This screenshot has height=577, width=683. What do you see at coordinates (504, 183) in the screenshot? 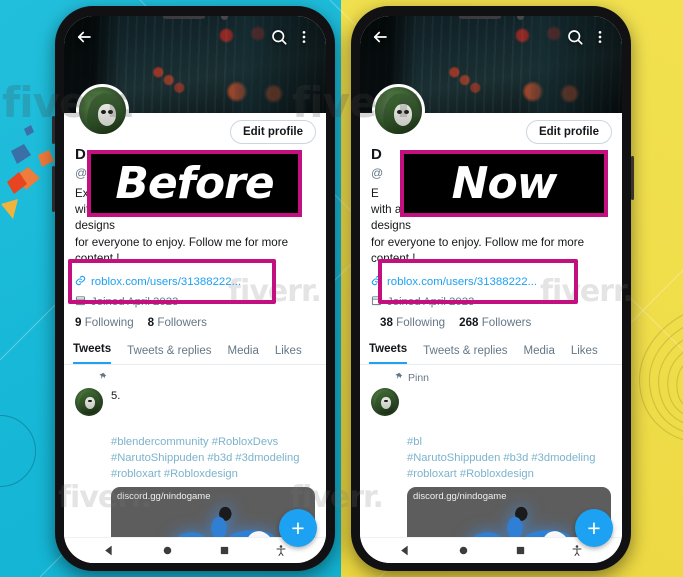
I see `annotation-label-now: Now` at bounding box center [504, 183].